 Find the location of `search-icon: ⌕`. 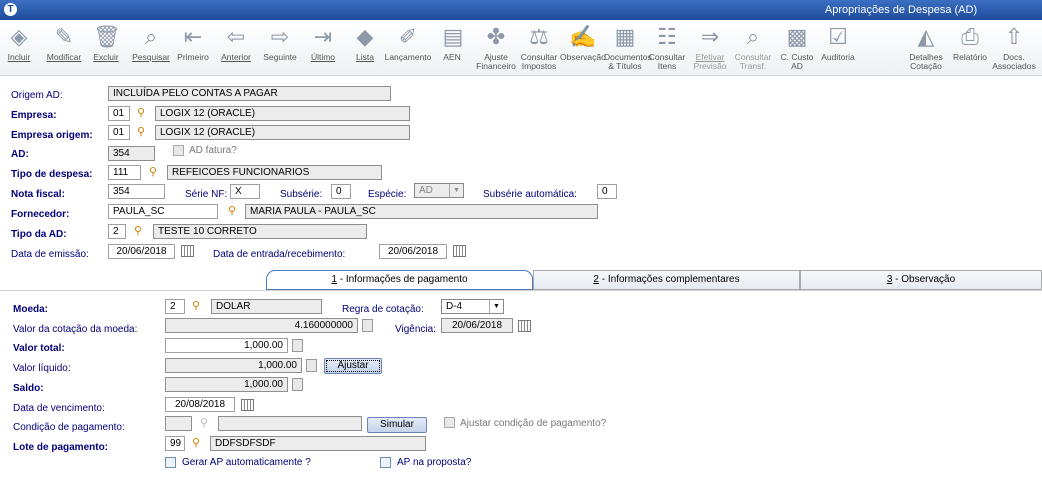

search-icon: ⌕ is located at coordinates (151, 36).